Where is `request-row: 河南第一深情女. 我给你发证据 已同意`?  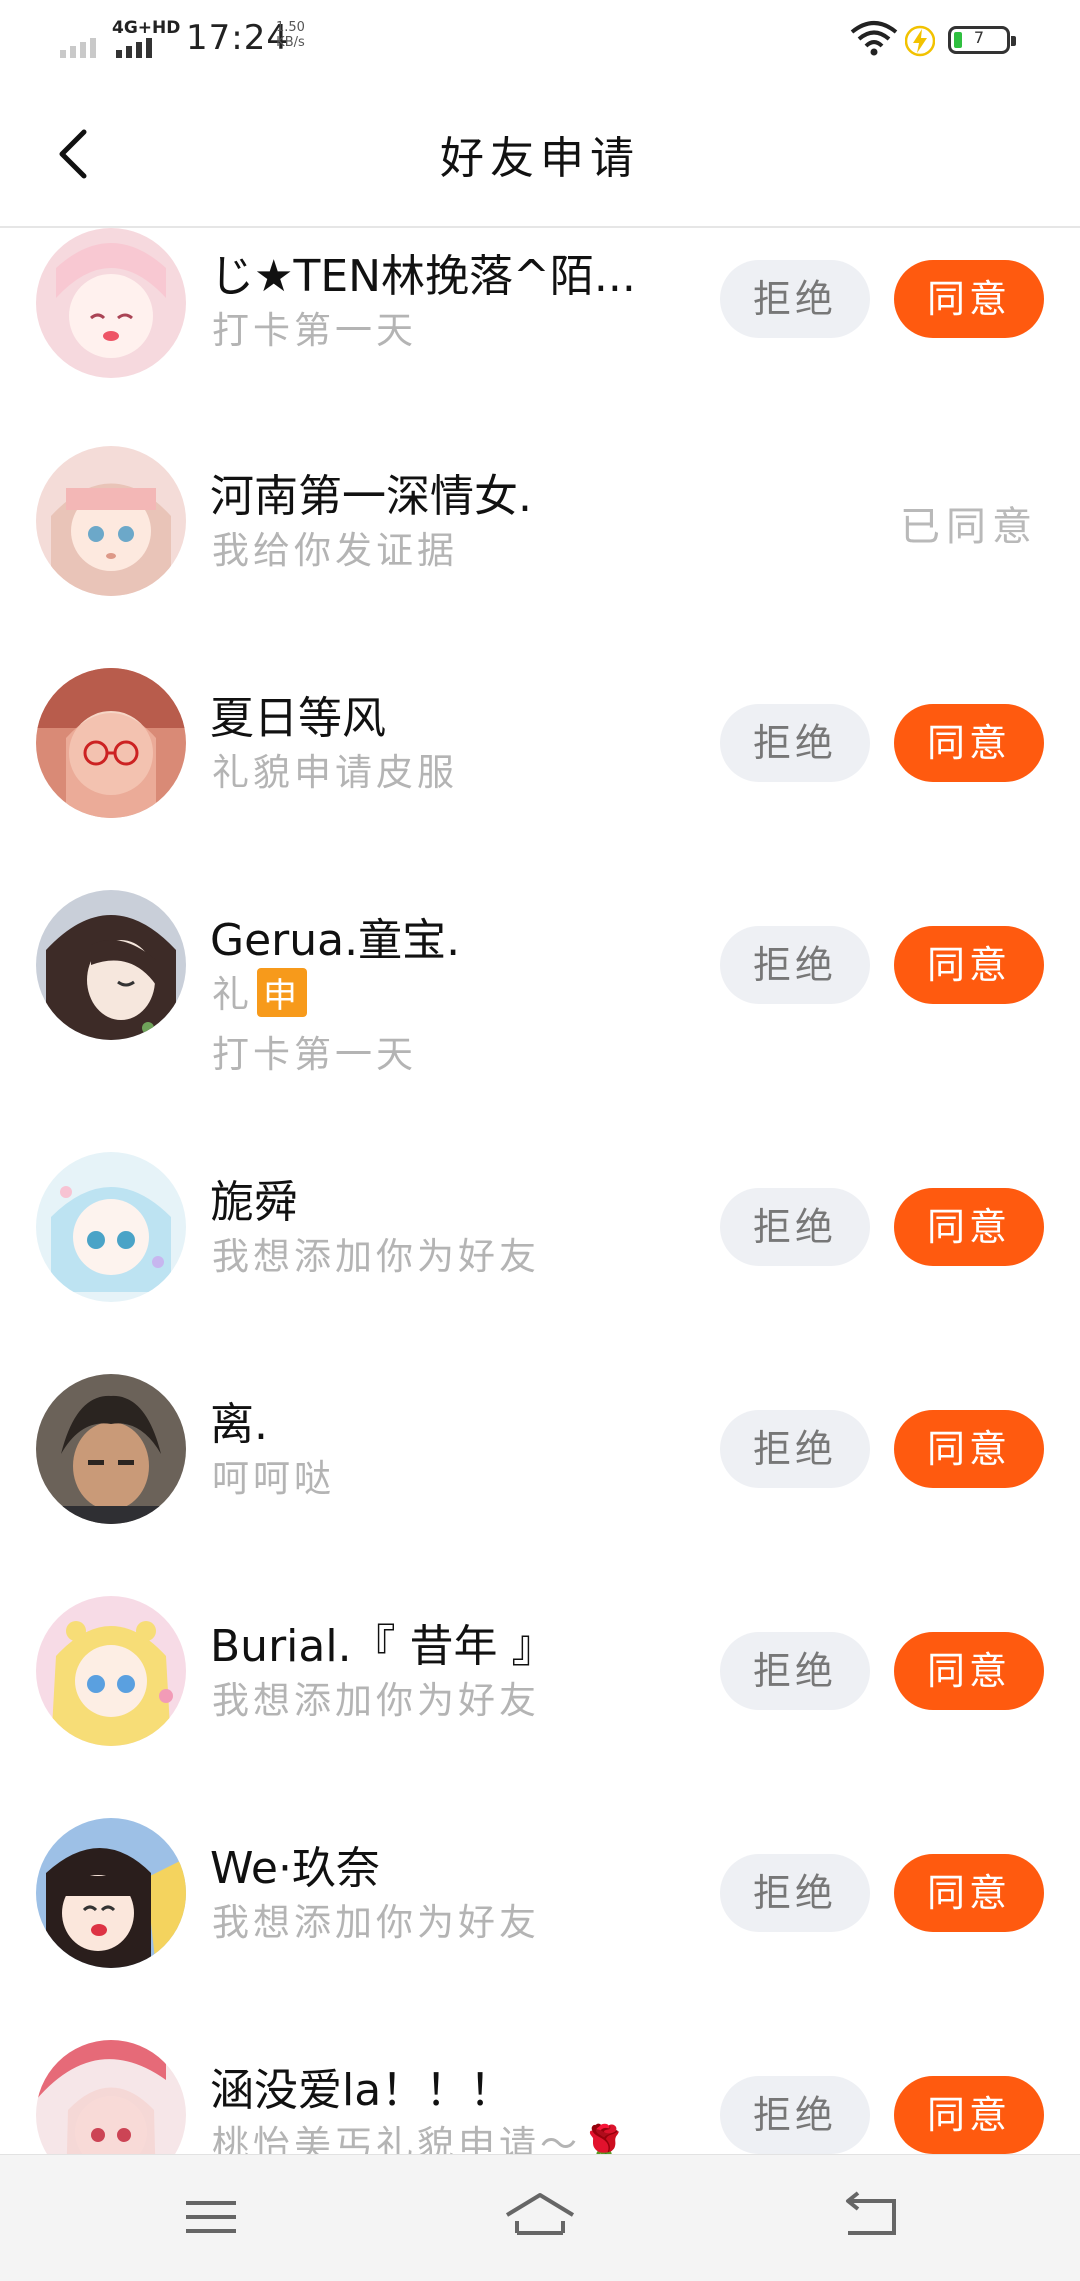
request-row: 河南第一深情女. 我给你发证据 已同意 is located at coordinates (540, 557).